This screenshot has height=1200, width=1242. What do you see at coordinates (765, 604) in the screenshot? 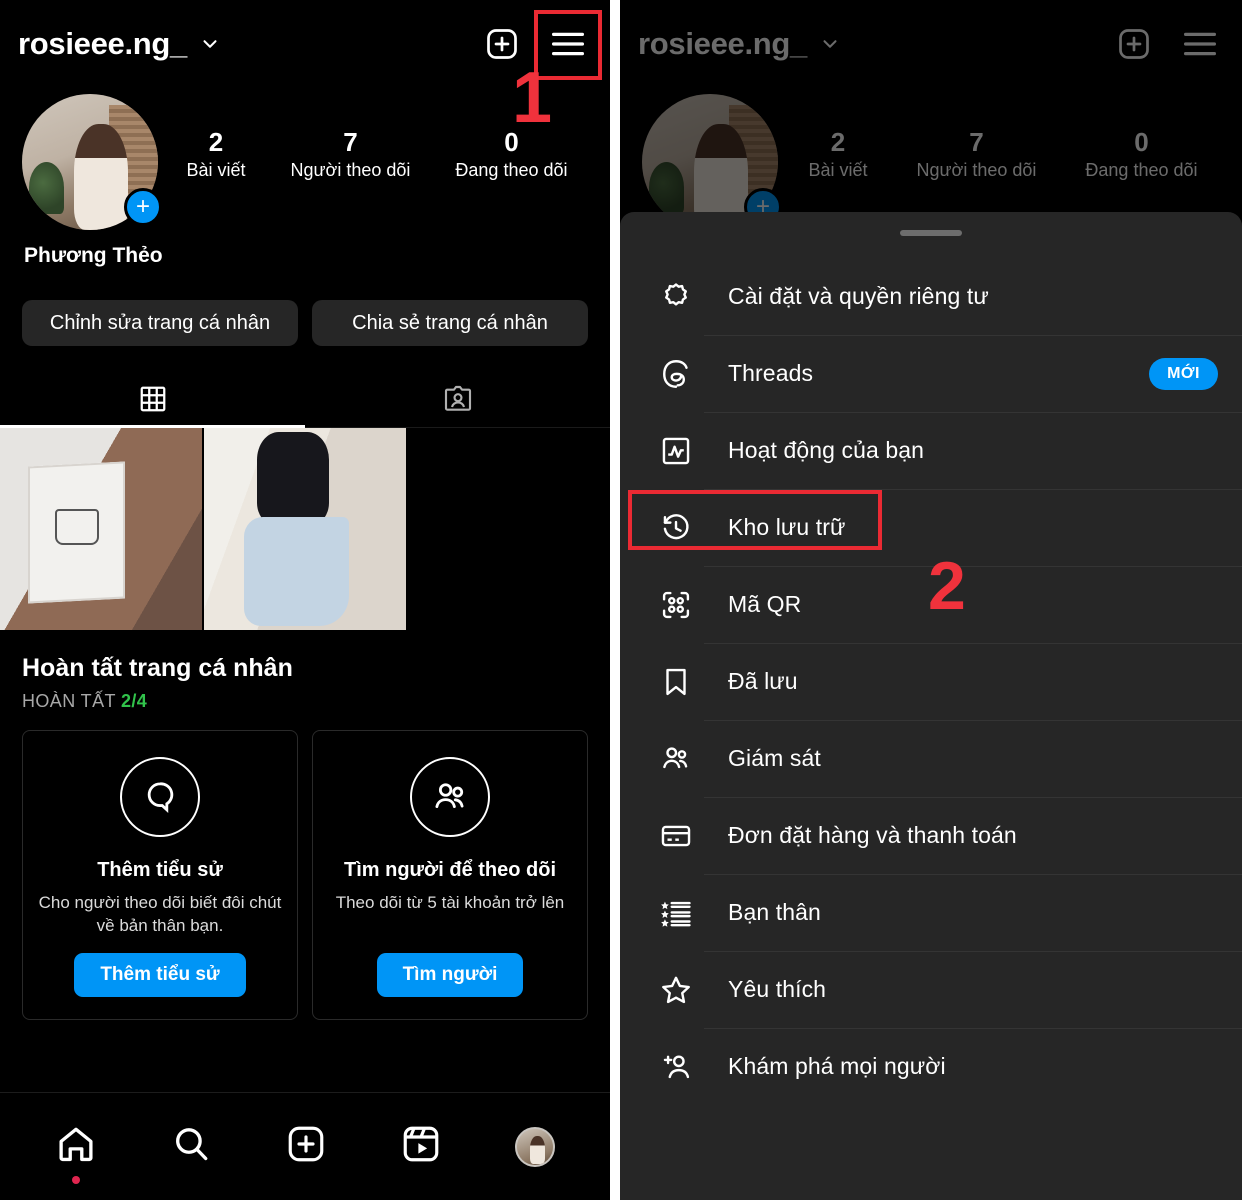
I see `menu-label: Mã QR` at bounding box center [765, 604].